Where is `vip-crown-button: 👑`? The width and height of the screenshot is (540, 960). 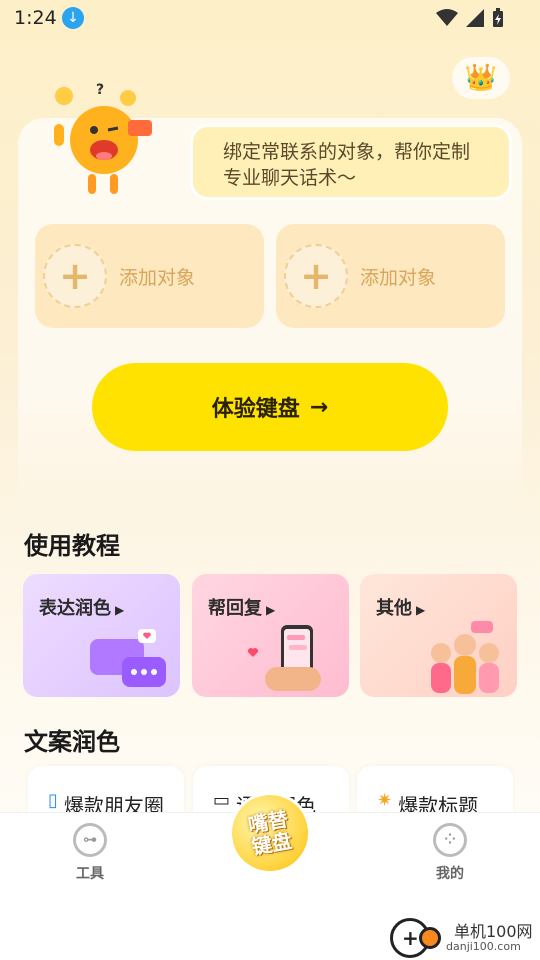
vip-crown-button: 👑 is located at coordinates (481, 78).